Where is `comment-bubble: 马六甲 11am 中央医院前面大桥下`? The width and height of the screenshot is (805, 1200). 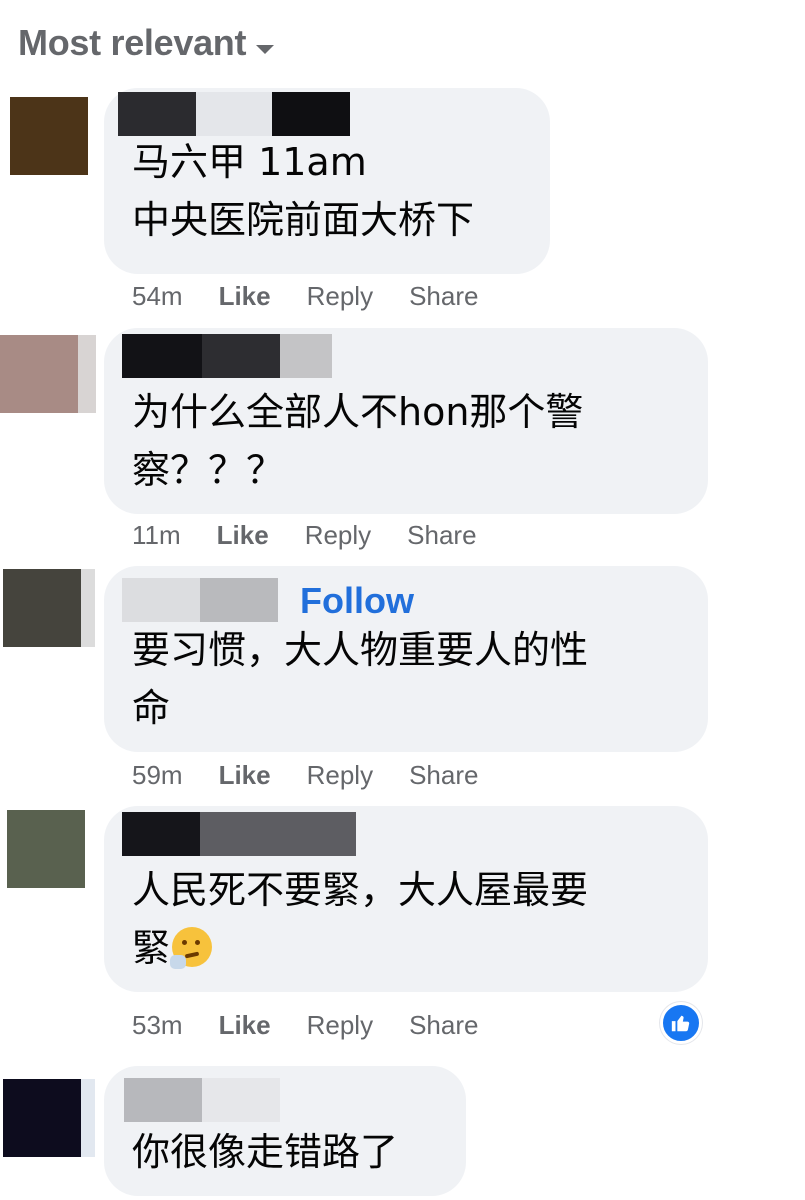
comment-bubble: 马六甲 11am 中央医院前面大桥下 is located at coordinates (327, 181).